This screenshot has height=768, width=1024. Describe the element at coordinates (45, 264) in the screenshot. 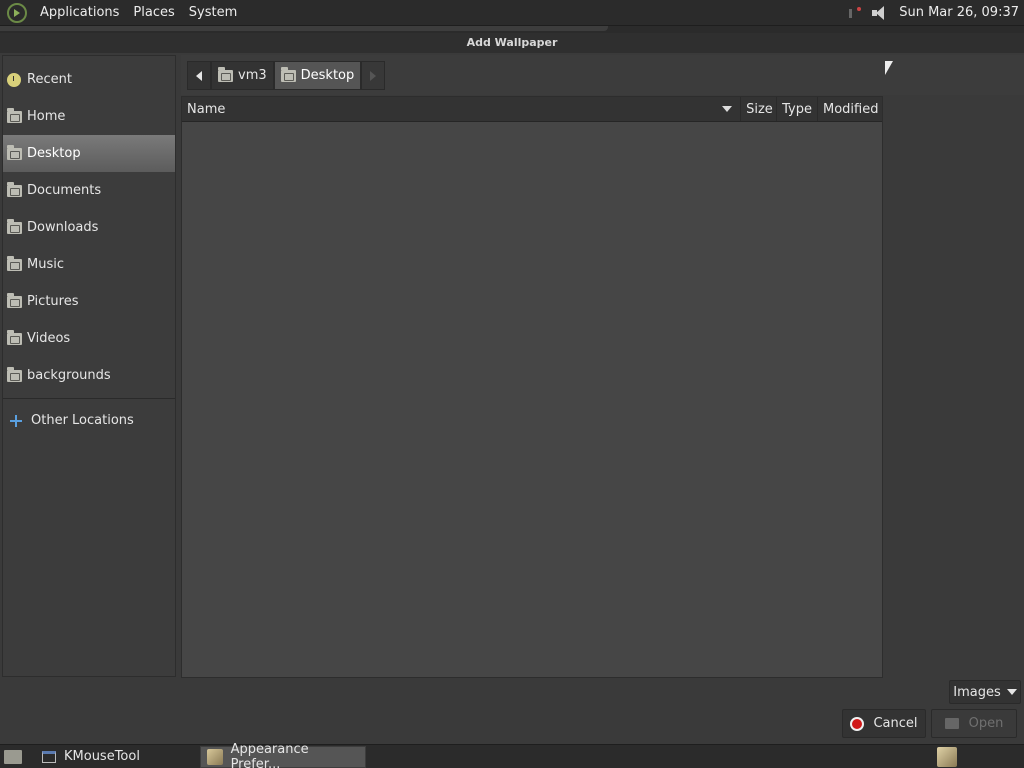

I see `sidebar-item-label: Music` at that location.